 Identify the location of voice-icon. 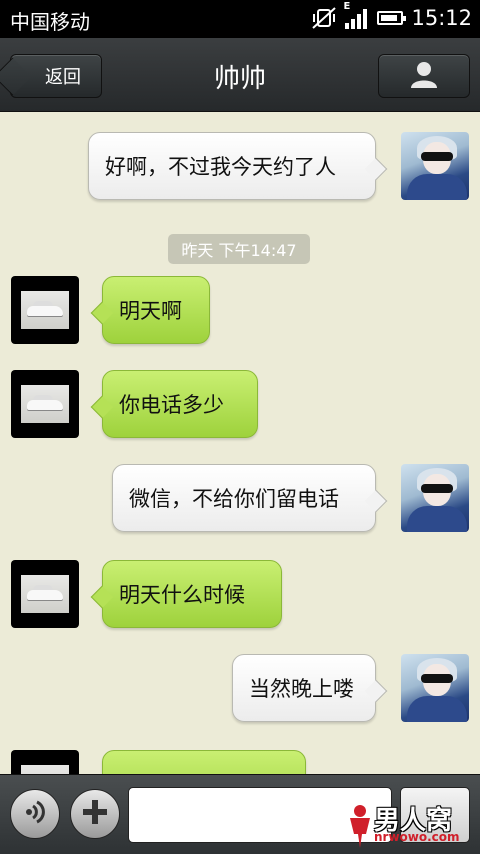
(35, 814).